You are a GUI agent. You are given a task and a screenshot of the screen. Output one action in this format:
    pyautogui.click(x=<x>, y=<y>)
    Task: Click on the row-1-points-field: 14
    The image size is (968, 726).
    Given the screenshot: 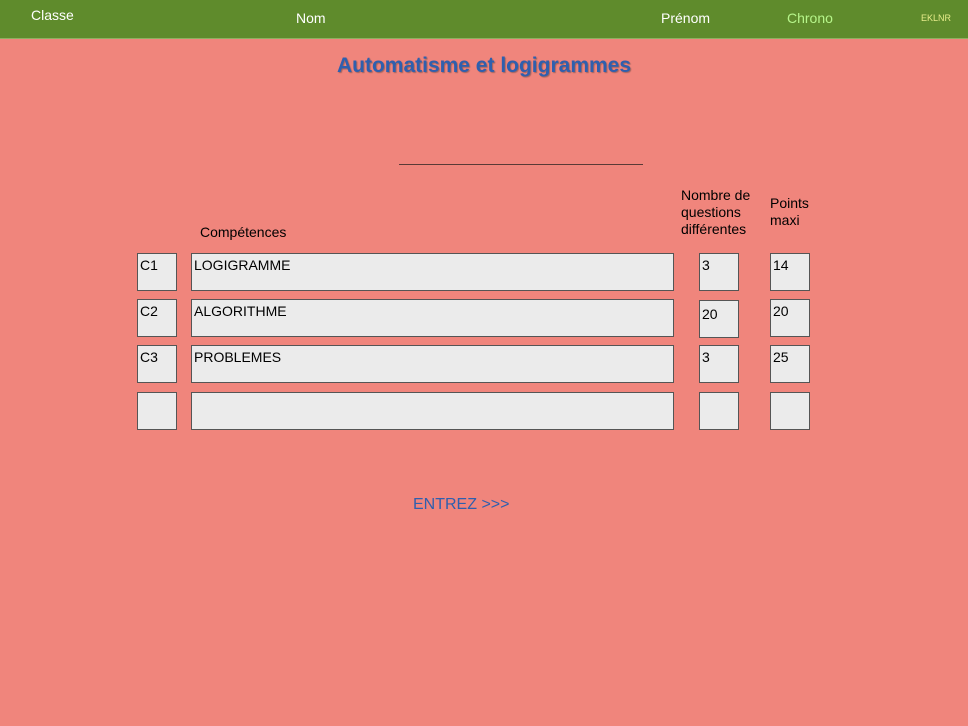 What is the action you would take?
    pyautogui.click(x=790, y=272)
    